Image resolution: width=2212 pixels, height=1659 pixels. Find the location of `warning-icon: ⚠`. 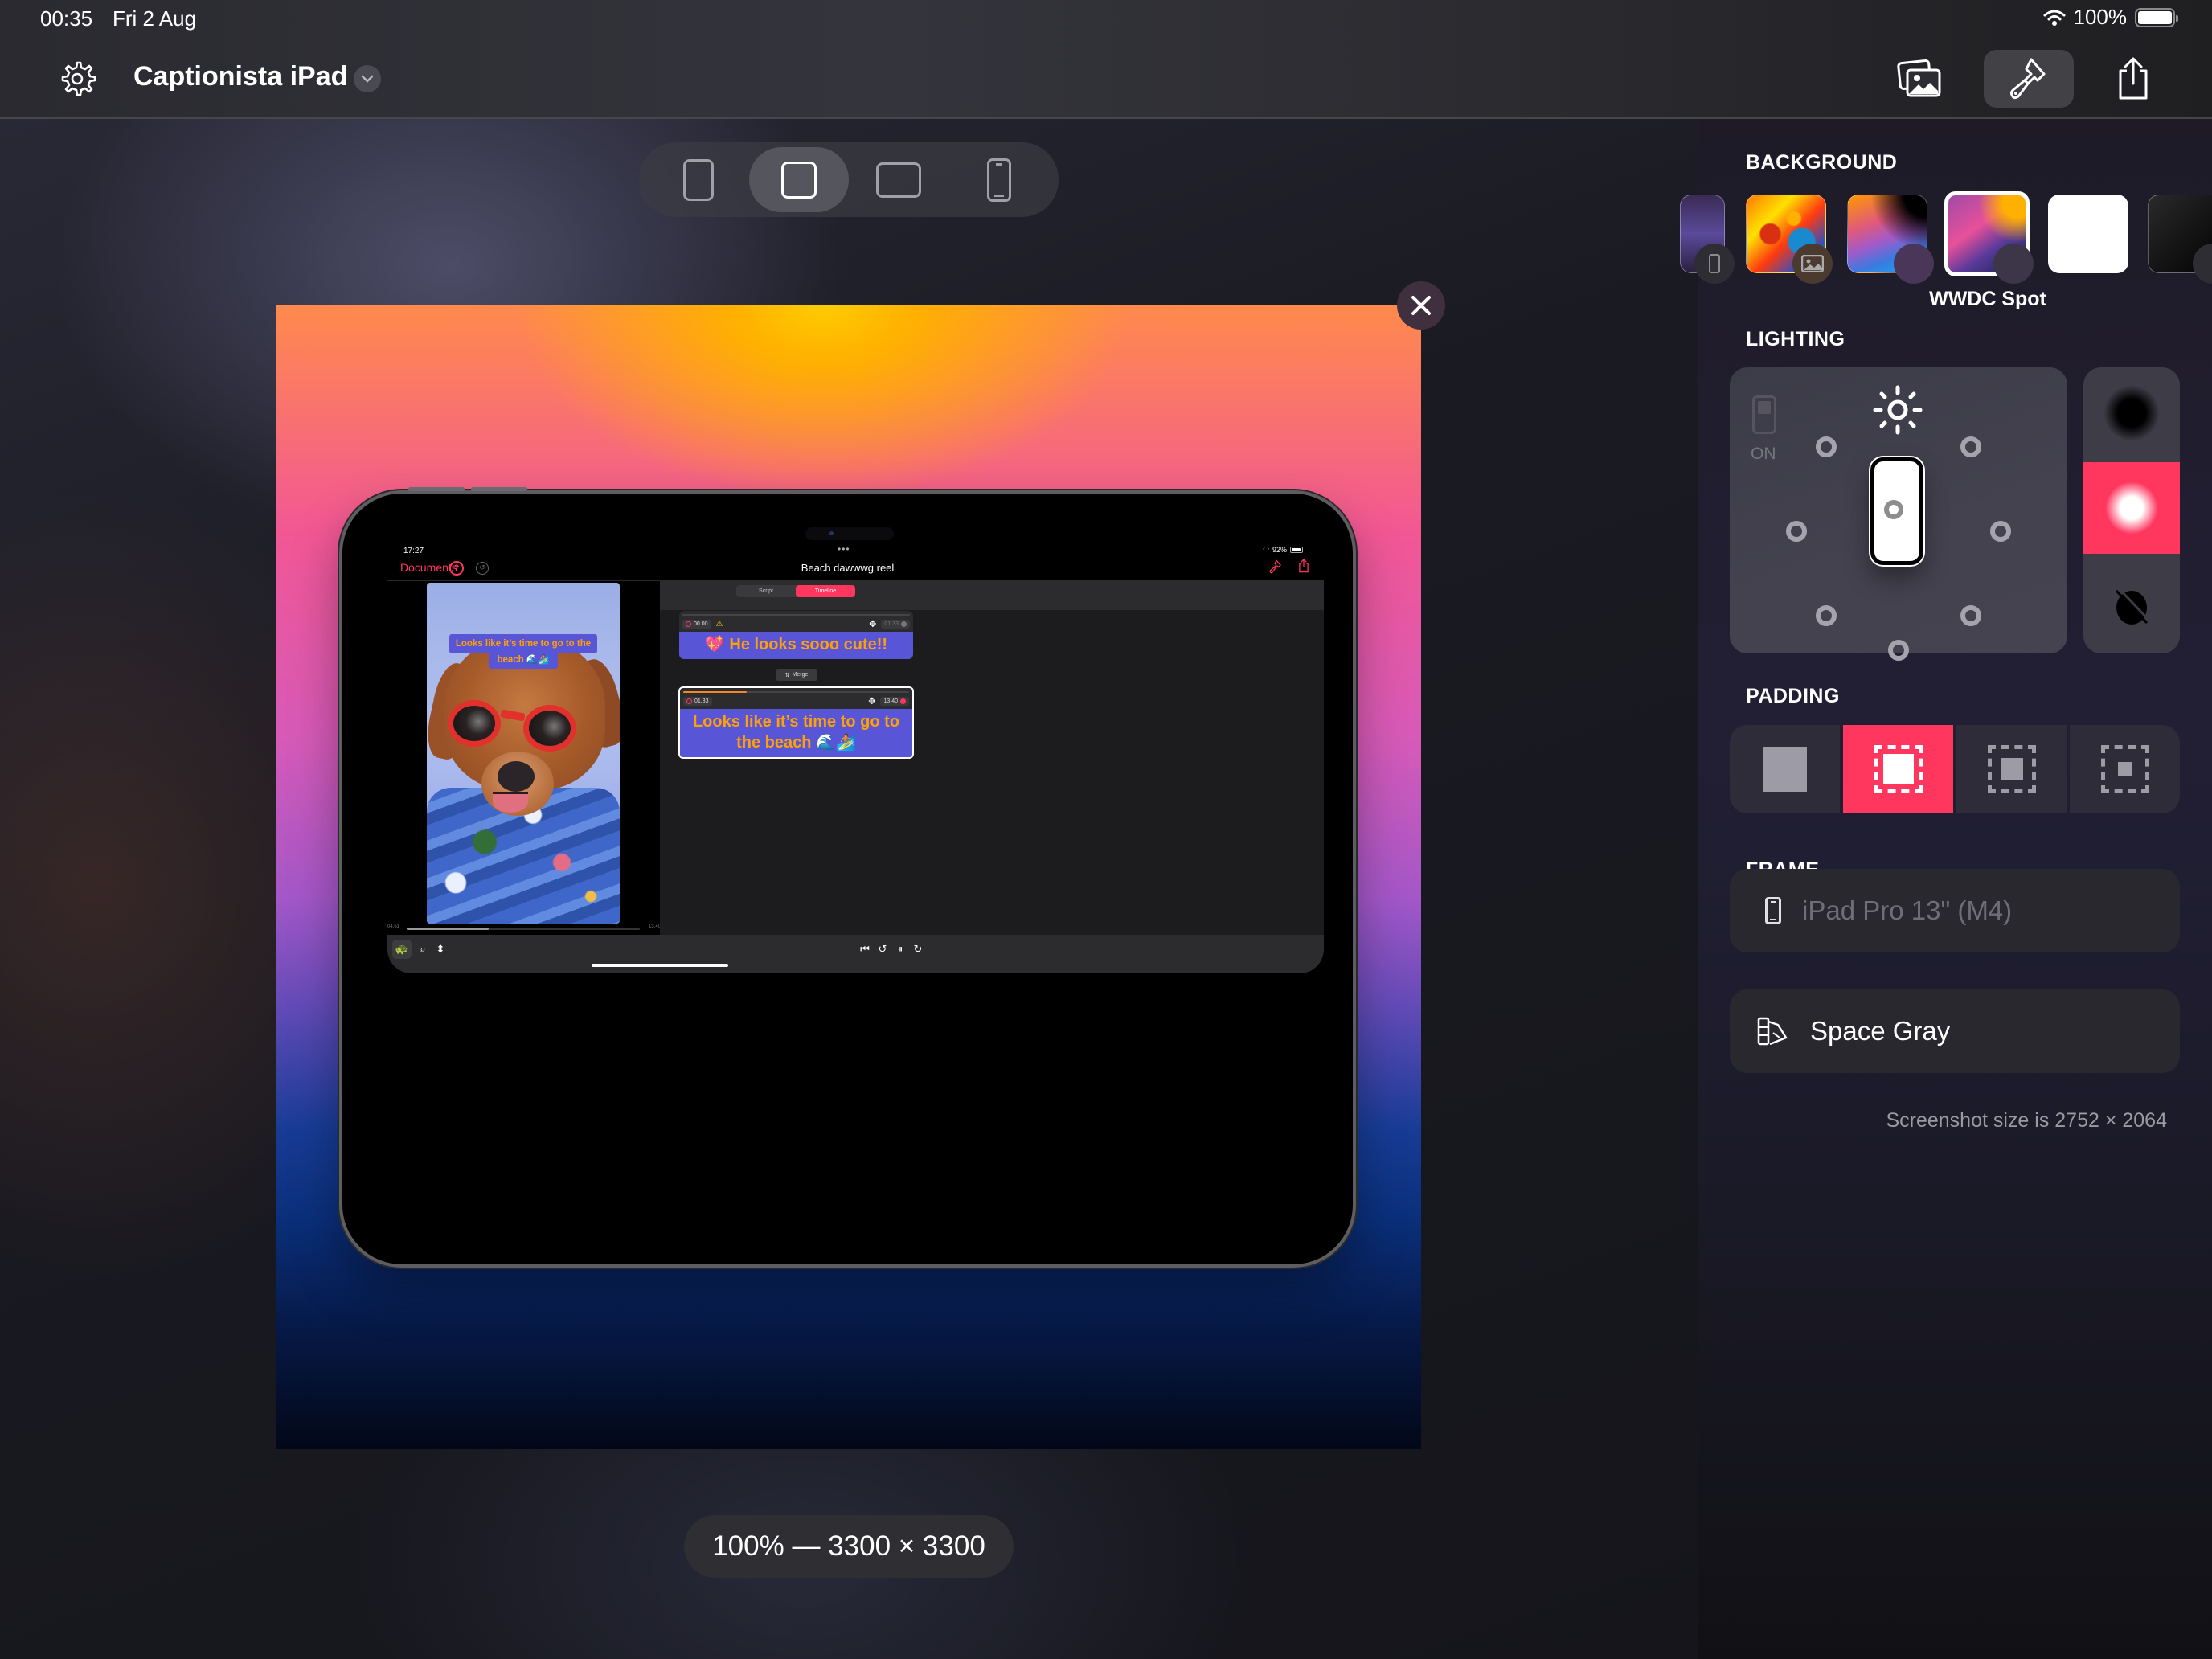

warning-icon: ⚠ is located at coordinates (719, 624).